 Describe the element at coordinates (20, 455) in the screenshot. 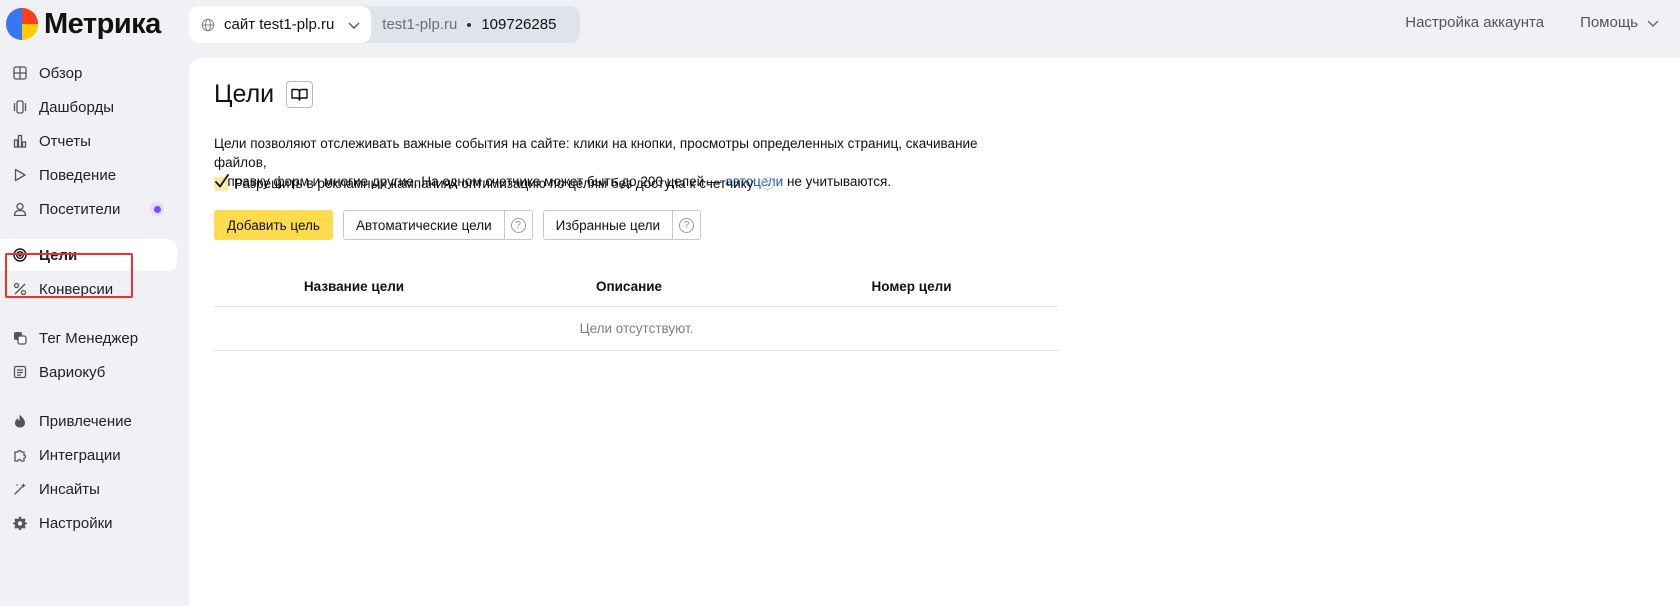

I see `puzzle-icon` at that location.